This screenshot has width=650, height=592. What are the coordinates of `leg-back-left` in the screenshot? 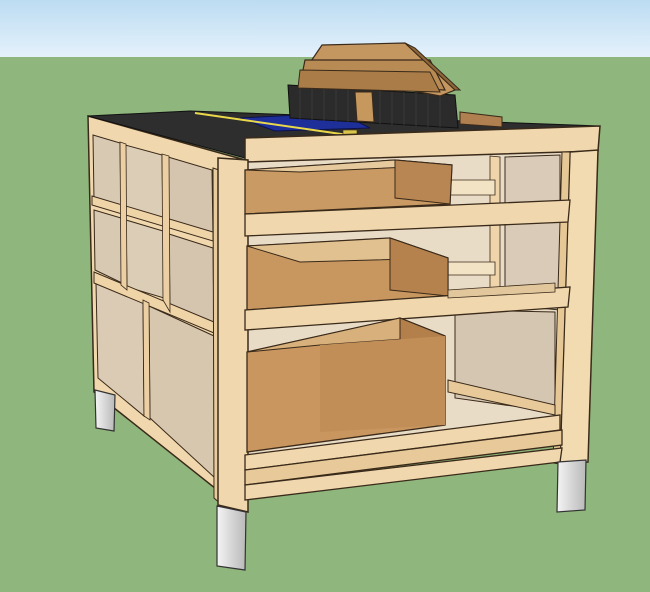 It's located at (105, 410).